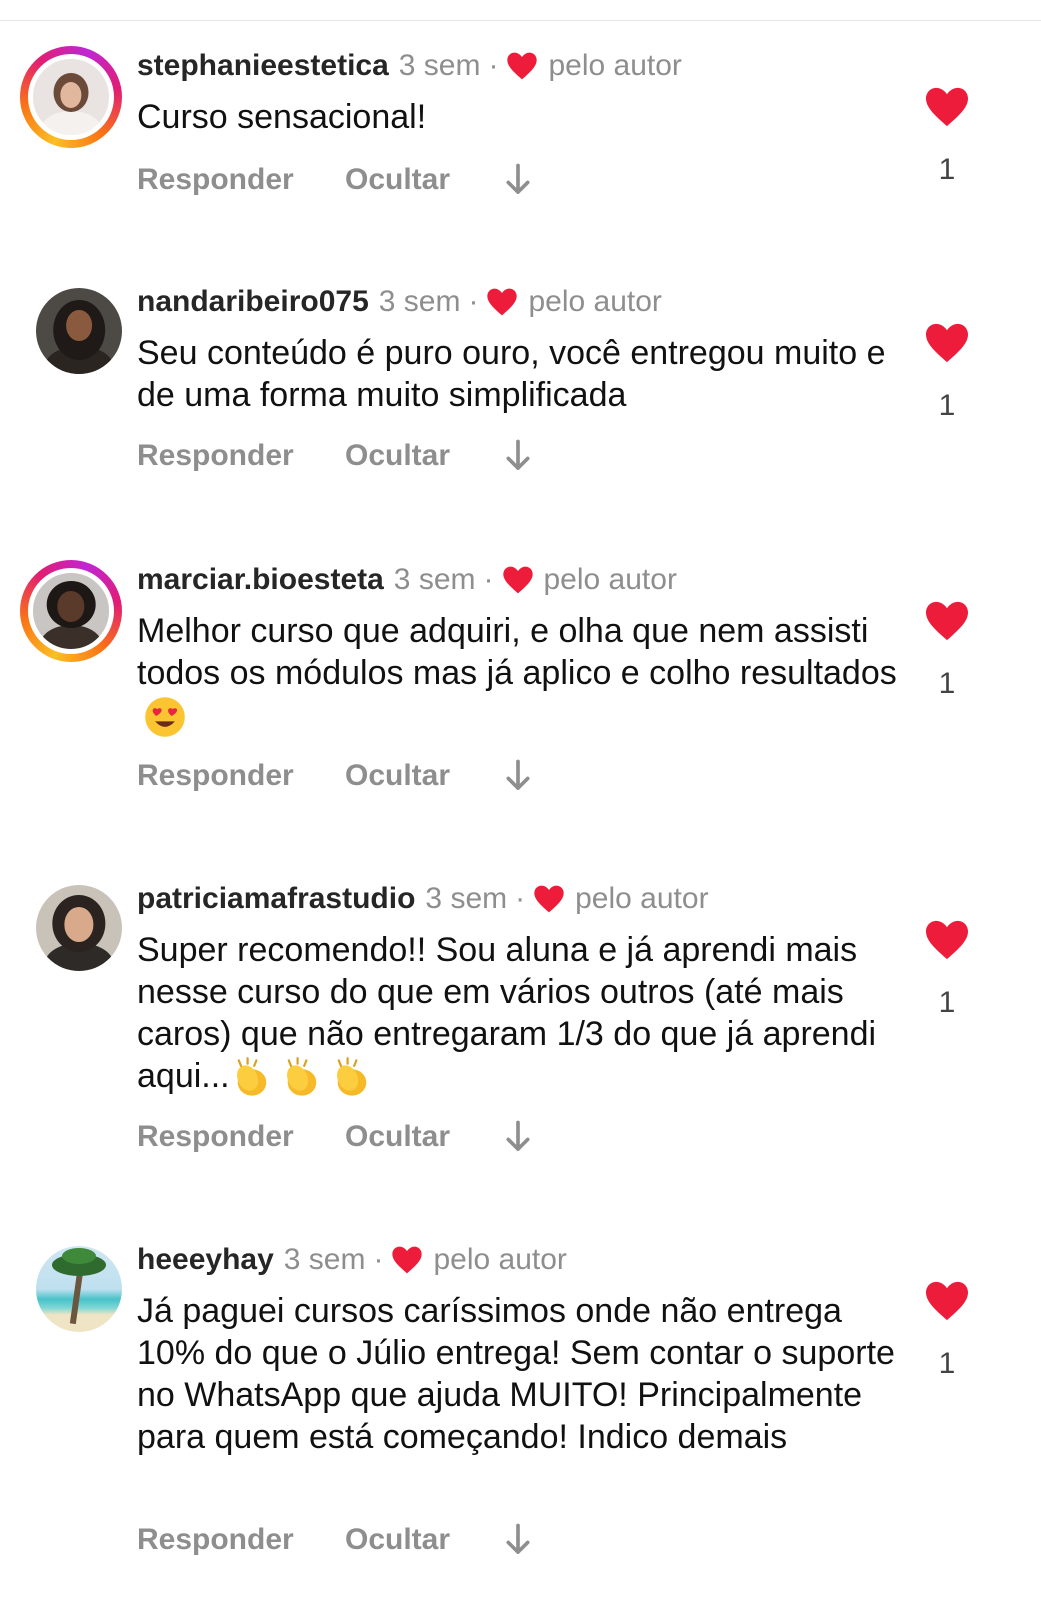  Describe the element at coordinates (260, 580) in the screenshot. I see `username: marciar.bioesteta` at that location.